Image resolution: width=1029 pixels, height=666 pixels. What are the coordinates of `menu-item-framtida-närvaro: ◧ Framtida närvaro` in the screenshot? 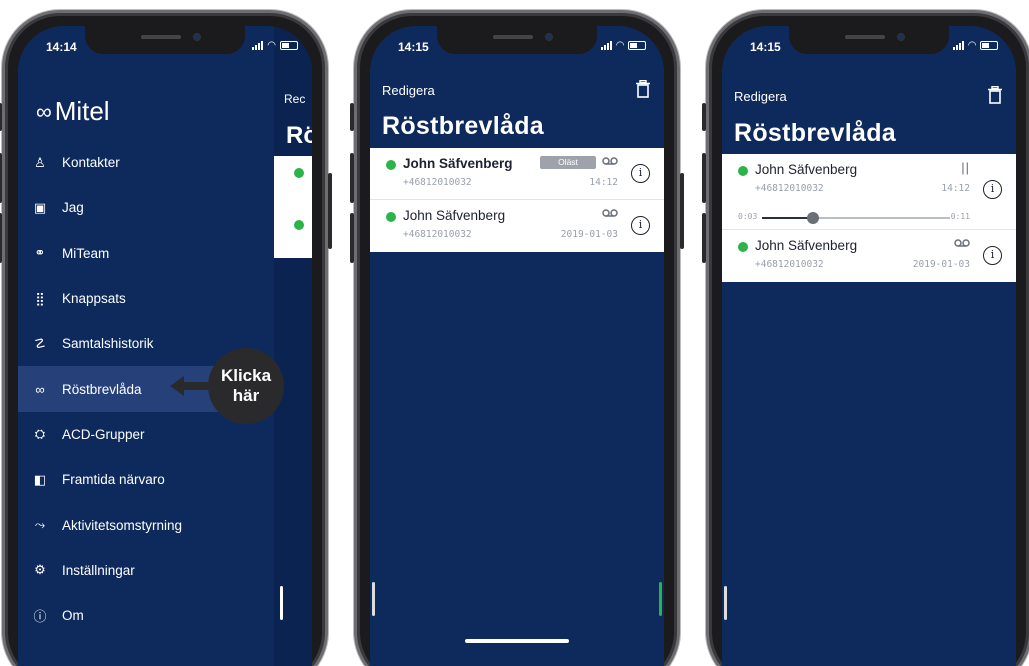 It's located at (146, 479).